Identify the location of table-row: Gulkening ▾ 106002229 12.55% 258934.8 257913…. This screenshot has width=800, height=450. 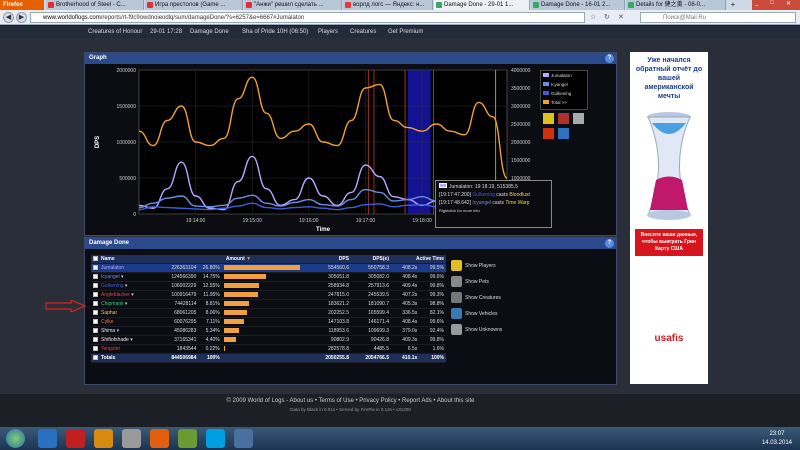
(268, 286).